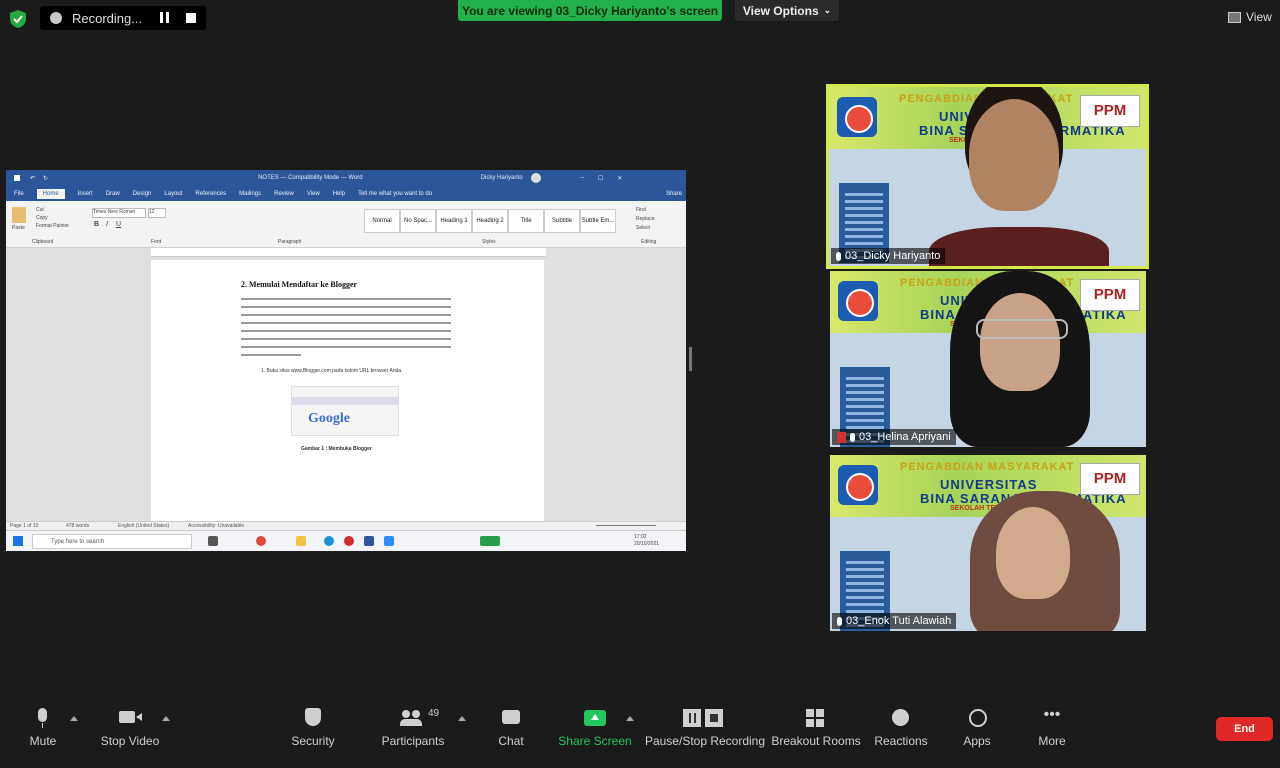  I want to click on taskbar-search-input: Type here to search, so click(112, 541).